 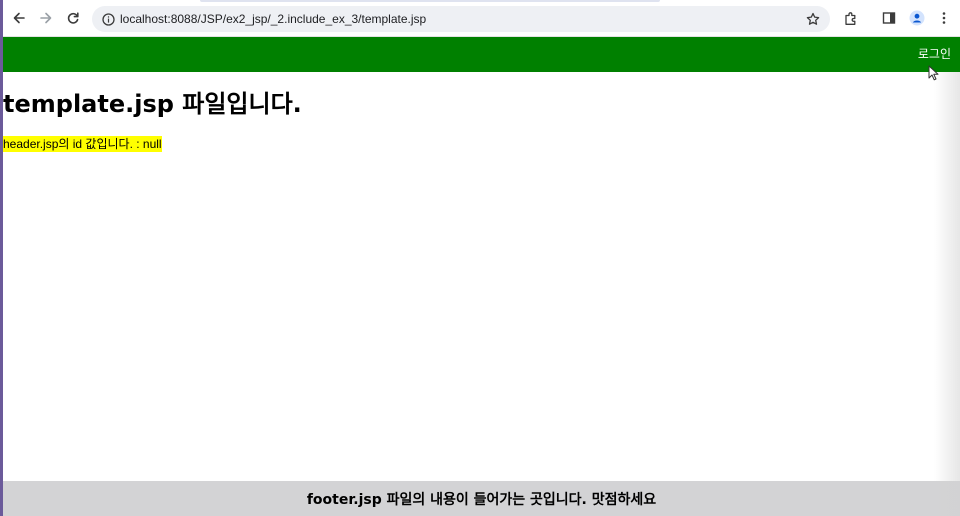 What do you see at coordinates (82, 144) in the screenshot?
I see `id-value-text: header.jsp의 id 값입니다. : null` at bounding box center [82, 144].